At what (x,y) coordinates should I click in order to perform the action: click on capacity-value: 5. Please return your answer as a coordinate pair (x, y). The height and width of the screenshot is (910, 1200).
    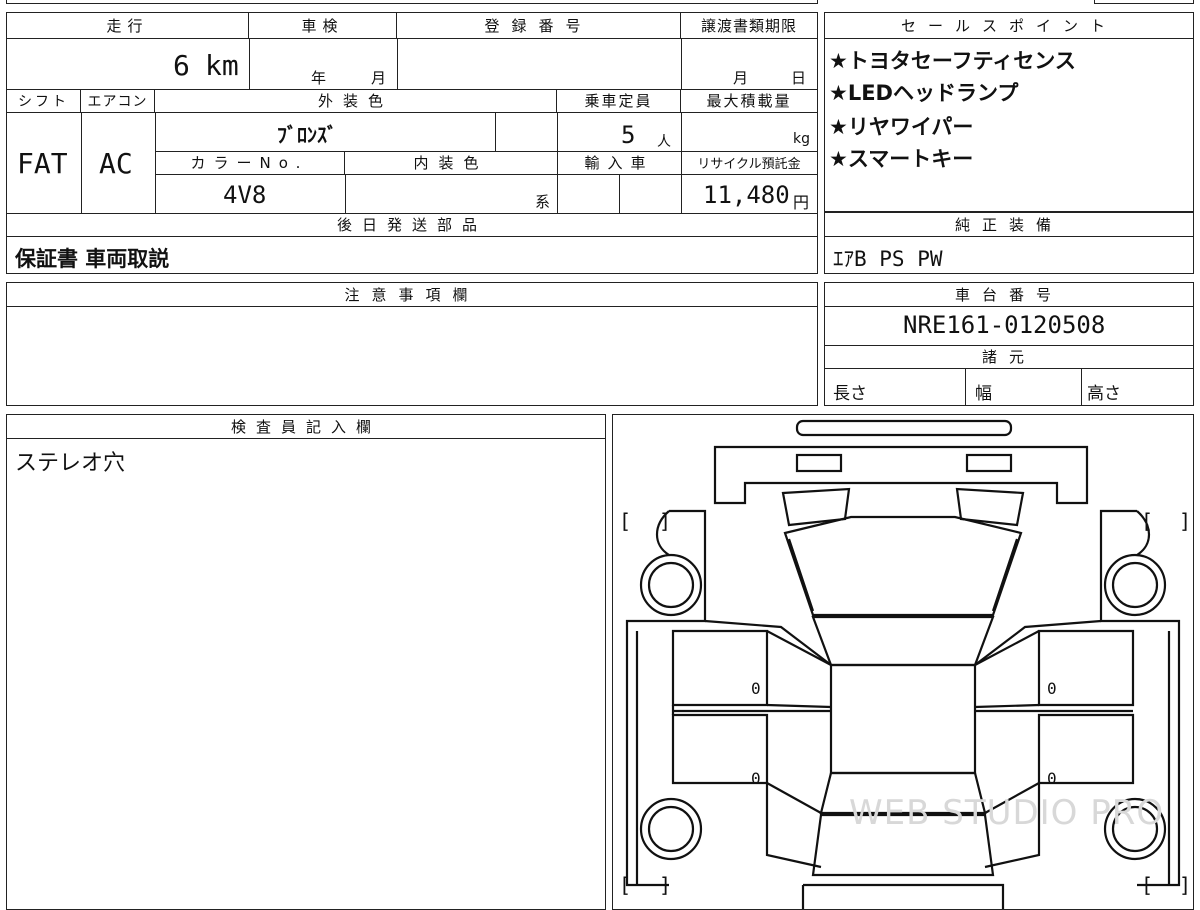
    Looking at the image, I should click on (628, 135).